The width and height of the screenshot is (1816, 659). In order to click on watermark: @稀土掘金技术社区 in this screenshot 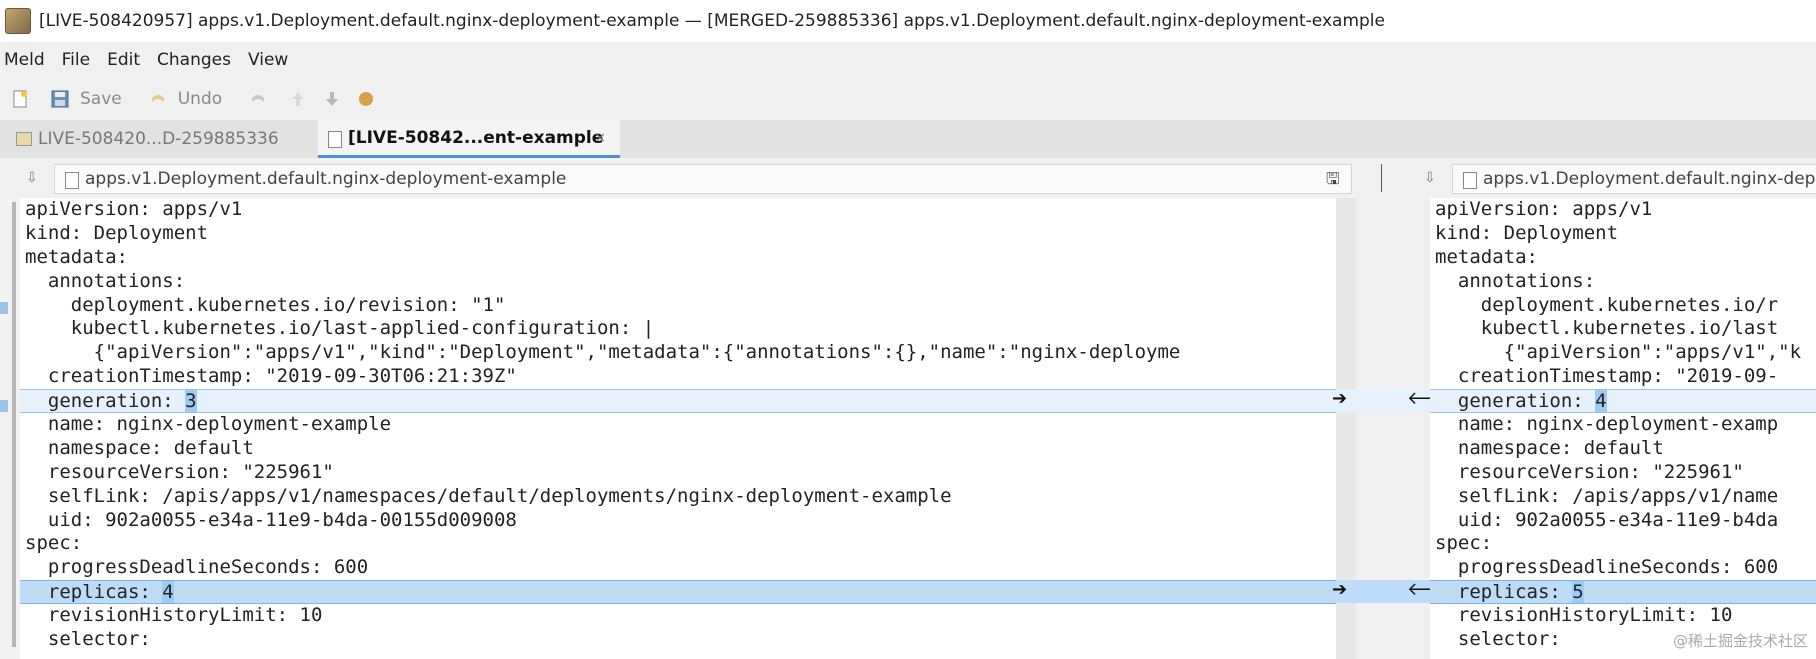, I will do `click(1740, 641)`.